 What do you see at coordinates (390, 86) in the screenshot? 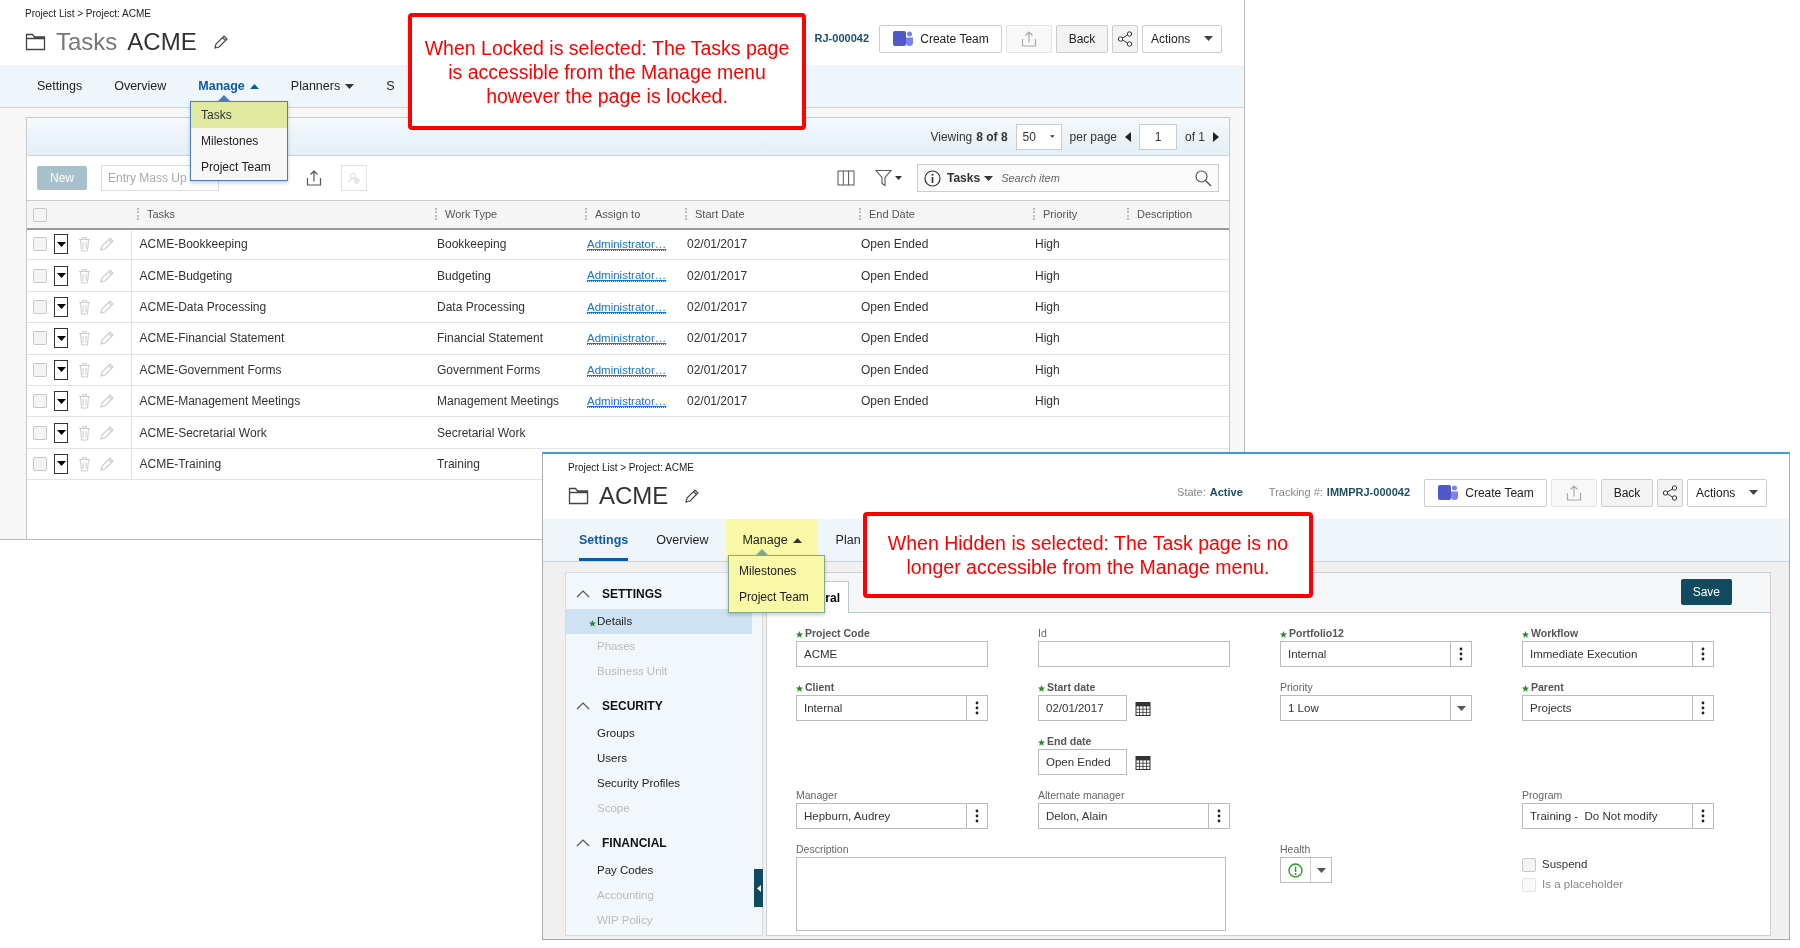
I see `nav-tab: S` at bounding box center [390, 86].